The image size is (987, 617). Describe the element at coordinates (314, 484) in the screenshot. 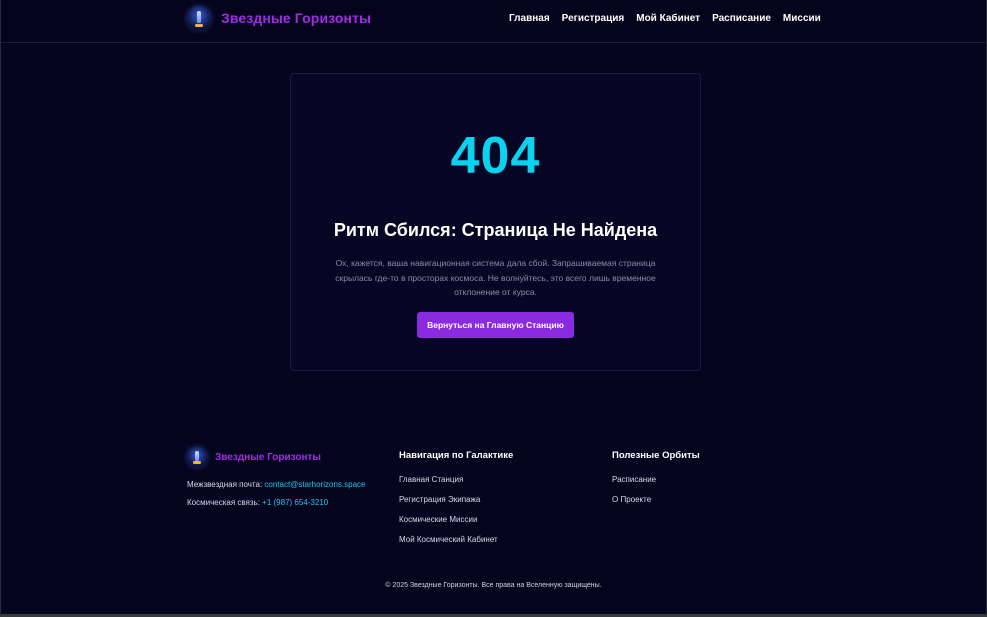

I see `email-link: contact@starhorizons.space` at that location.